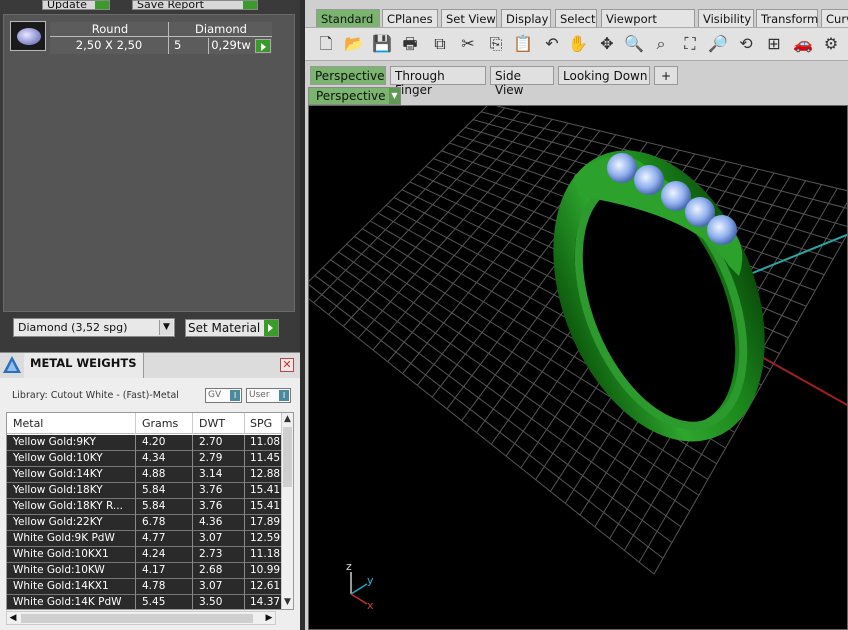 The height and width of the screenshot is (630, 848). Describe the element at coordinates (287, 602) in the screenshot. I see `scroll-down-icon: ▼` at that location.